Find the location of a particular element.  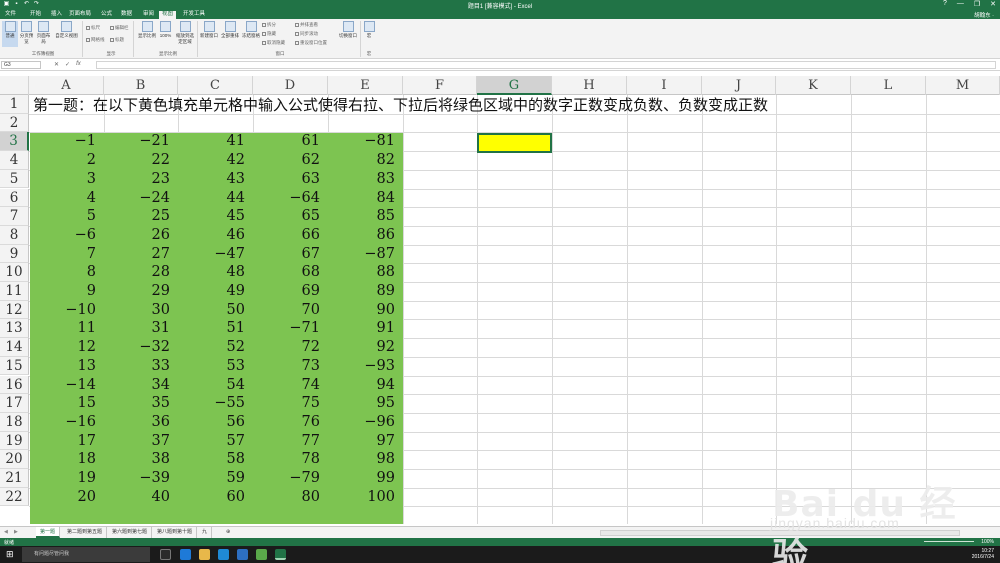

next-sheet-icon: ▶ is located at coordinates (16, 532).